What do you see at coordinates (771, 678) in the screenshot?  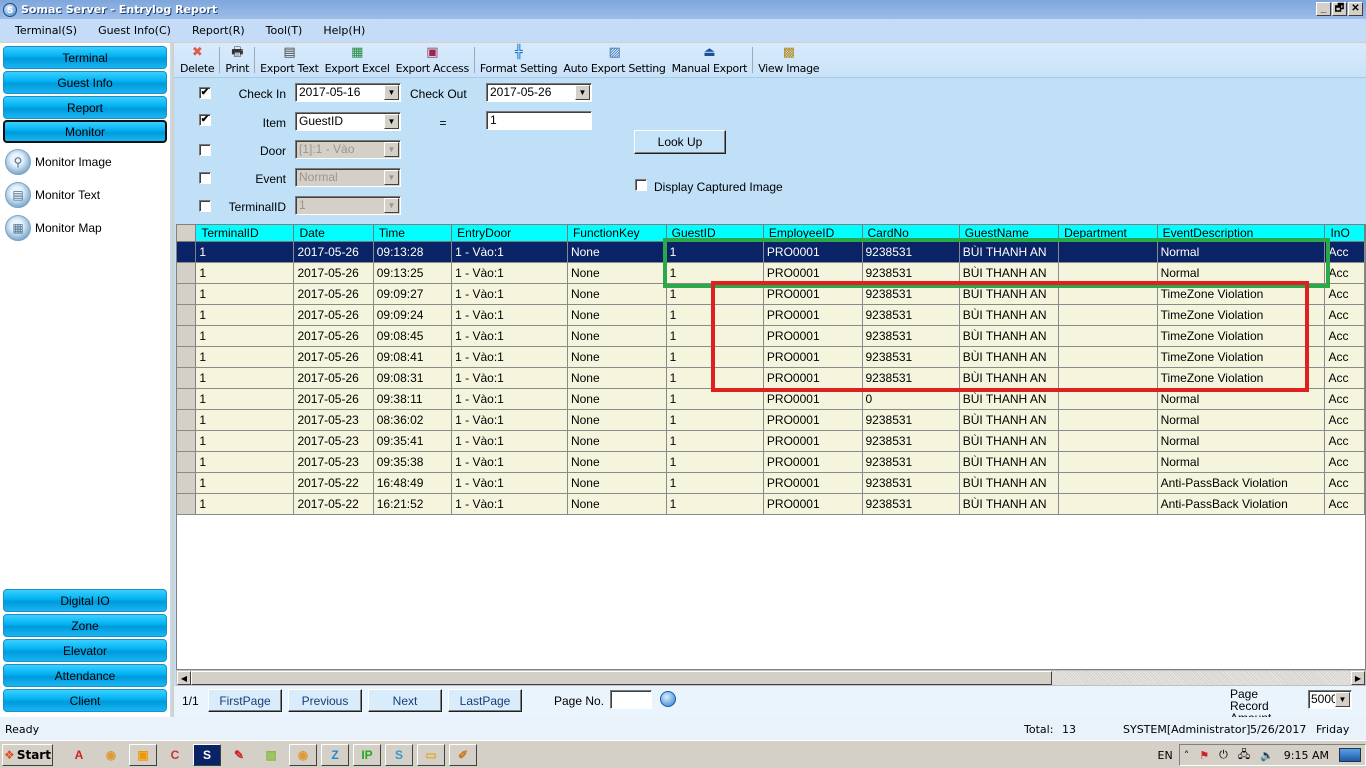 I see `horizontal-scrollbar: ◀ ▶` at bounding box center [771, 678].